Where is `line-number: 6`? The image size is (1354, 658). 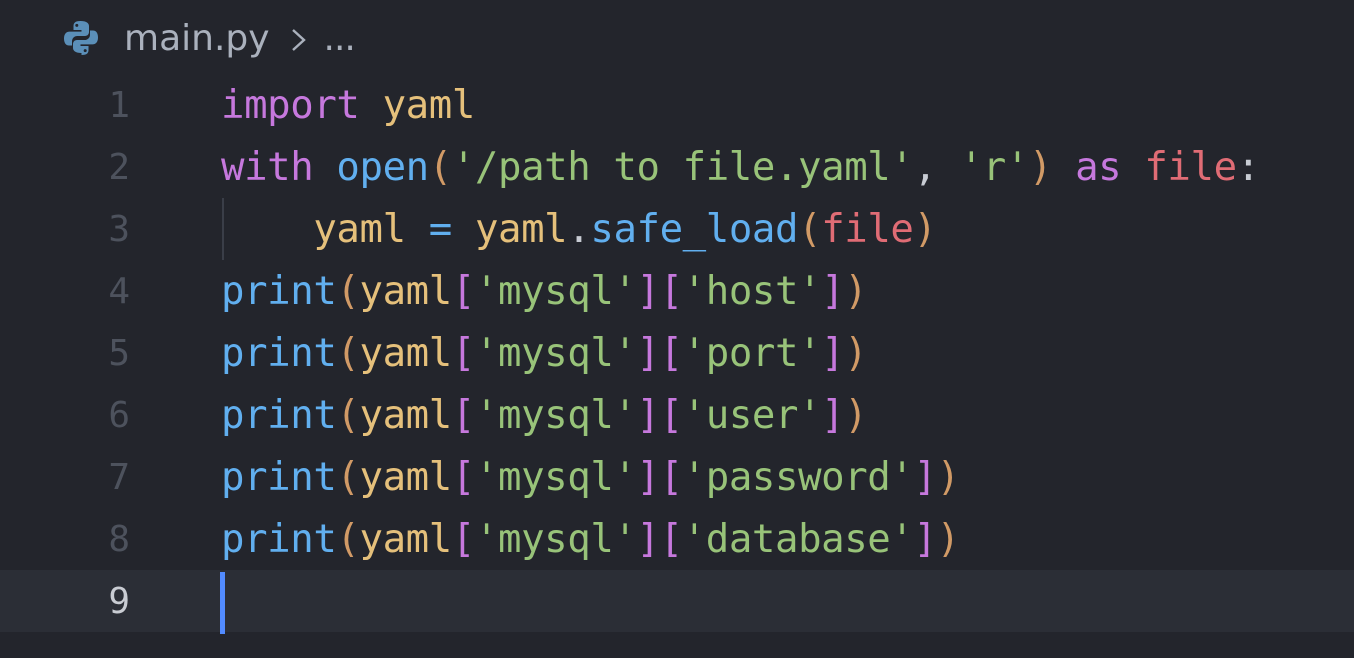 line-number: 6 is located at coordinates (119, 415).